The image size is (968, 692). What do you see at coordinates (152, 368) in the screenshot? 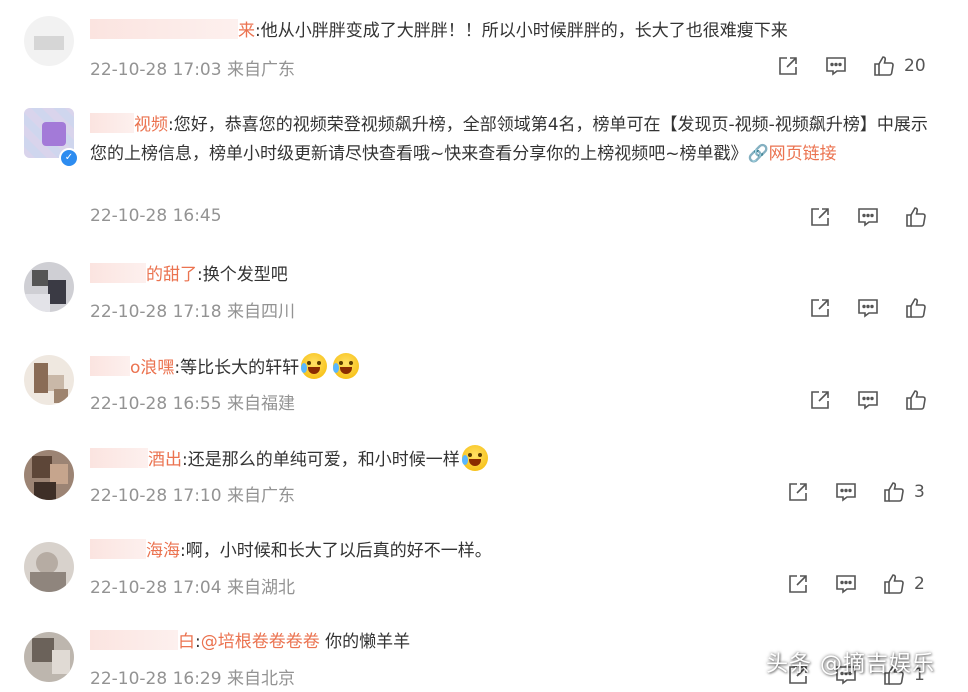
I see `username-link: o浪嘿` at bounding box center [152, 368].